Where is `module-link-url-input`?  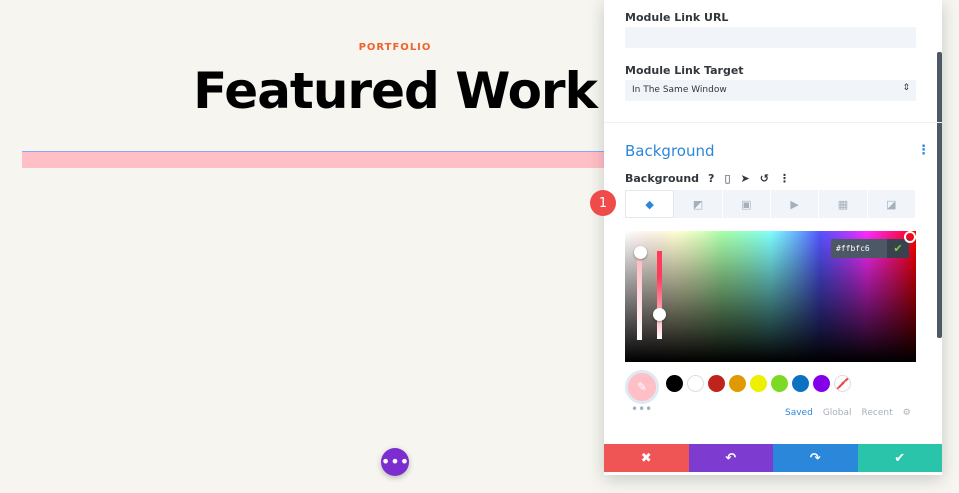 module-link-url-input is located at coordinates (770, 37).